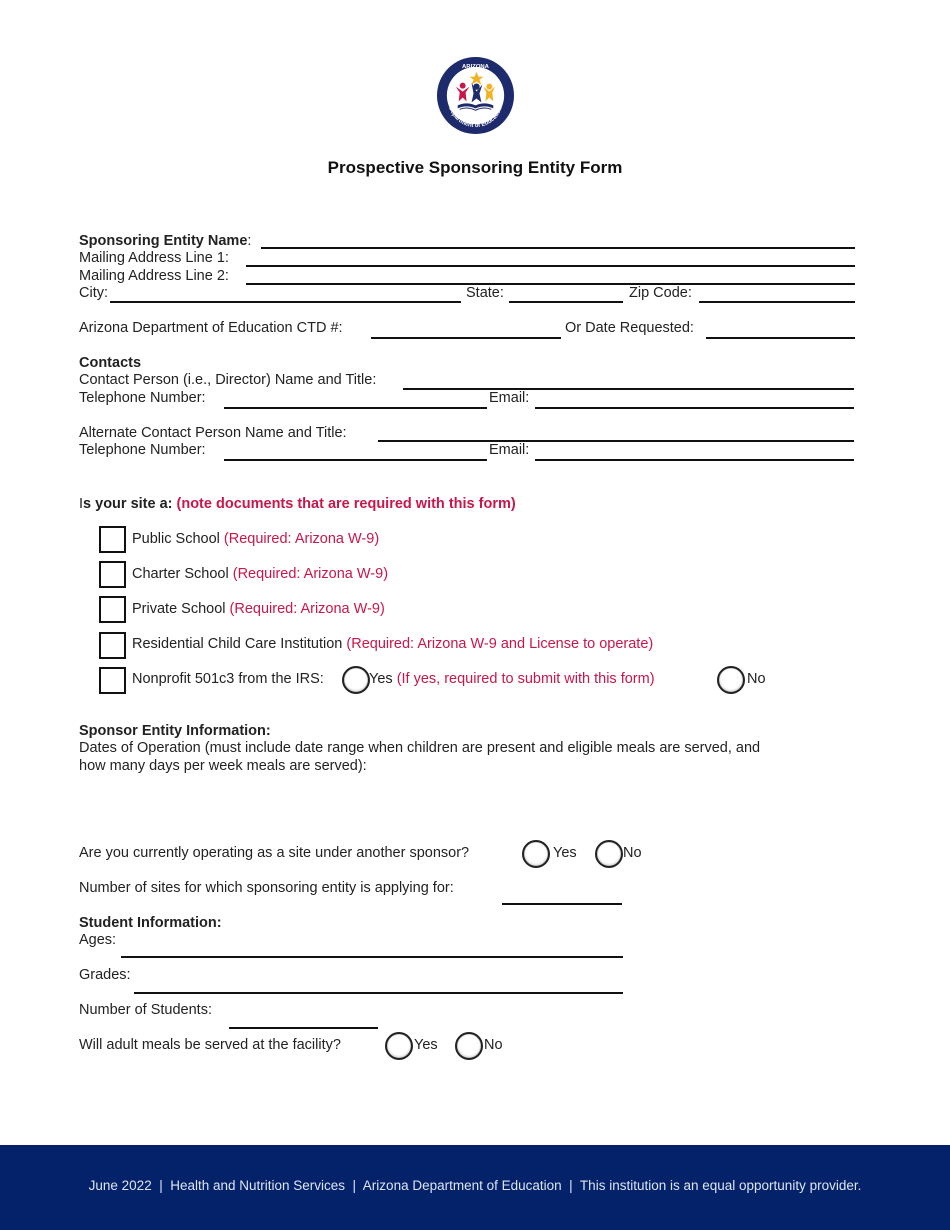  Describe the element at coordinates (777, 302) in the screenshot. I see `zip-field` at that location.